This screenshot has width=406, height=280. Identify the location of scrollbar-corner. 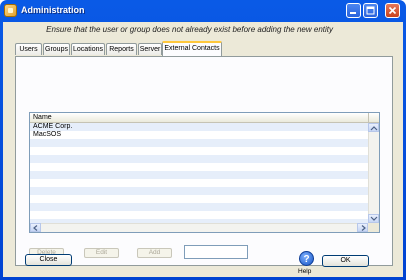
(373, 227).